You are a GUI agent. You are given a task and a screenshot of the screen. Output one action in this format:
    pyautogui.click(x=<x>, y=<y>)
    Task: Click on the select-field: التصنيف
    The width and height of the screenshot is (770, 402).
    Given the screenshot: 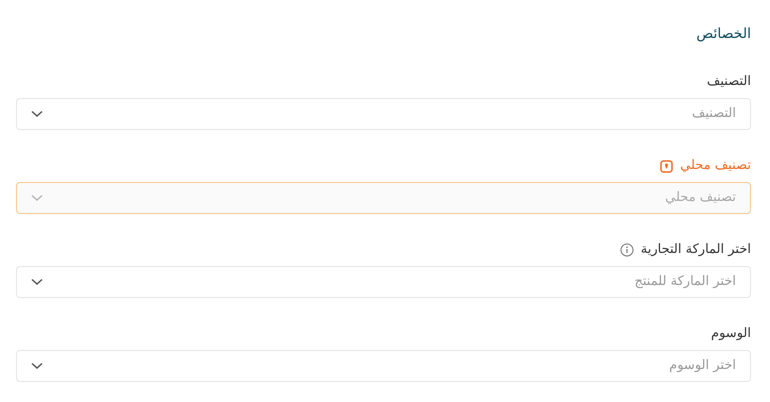 What is the action you would take?
    pyautogui.click(x=383, y=114)
    